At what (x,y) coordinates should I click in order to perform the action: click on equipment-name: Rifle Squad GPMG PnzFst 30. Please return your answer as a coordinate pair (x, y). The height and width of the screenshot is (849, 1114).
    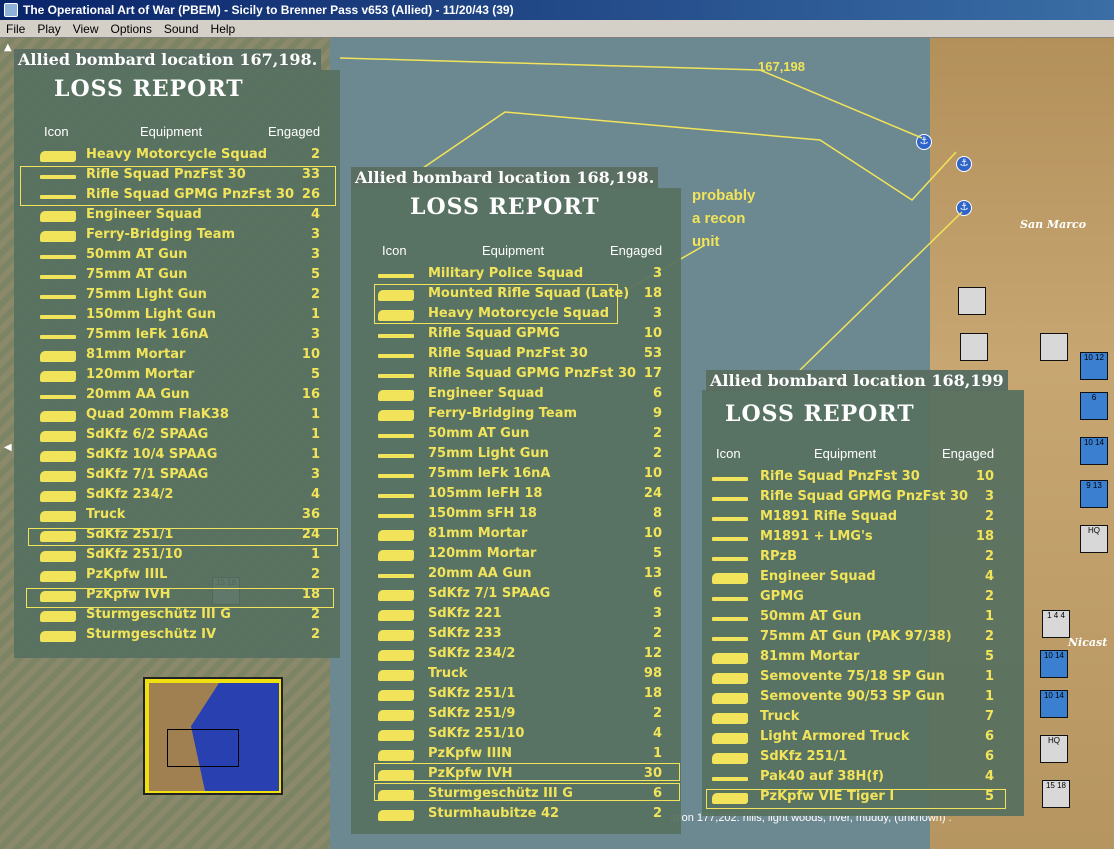
    Looking at the image, I should click on (532, 373).